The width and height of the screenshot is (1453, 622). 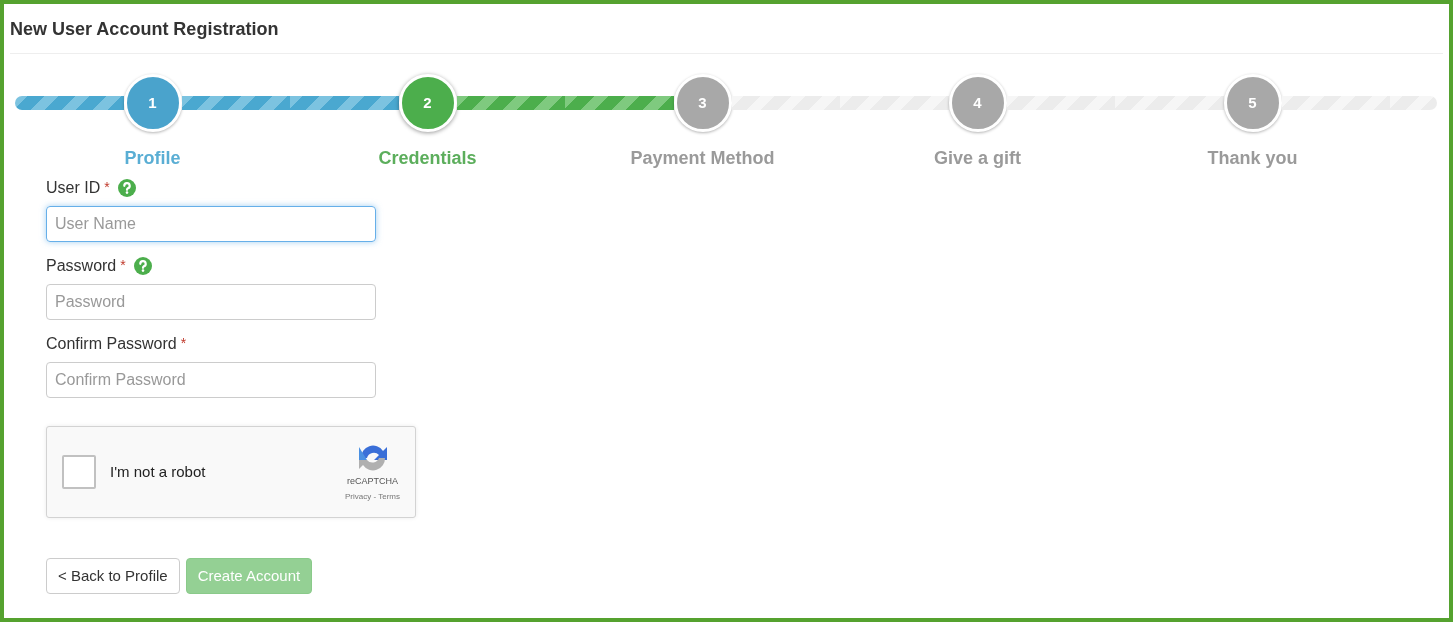 I want to click on field-label: User ID, so click(x=73, y=188).